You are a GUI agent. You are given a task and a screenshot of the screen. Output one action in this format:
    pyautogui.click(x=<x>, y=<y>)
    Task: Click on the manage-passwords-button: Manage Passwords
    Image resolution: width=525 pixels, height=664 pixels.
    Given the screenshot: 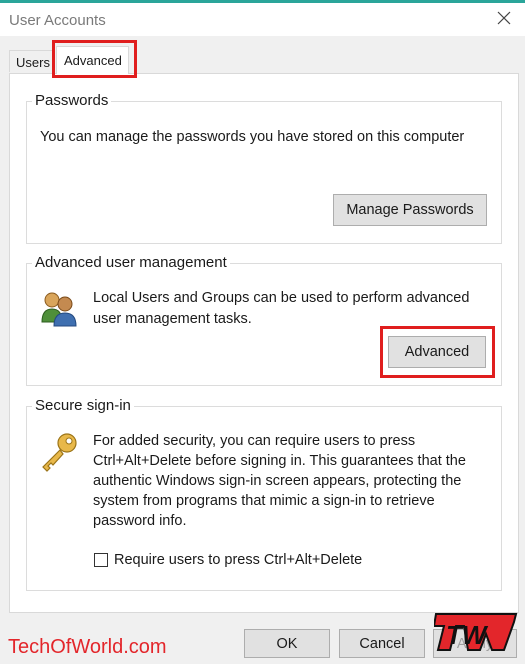 What is the action you would take?
    pyautogui.click(x=410, y=210)
    